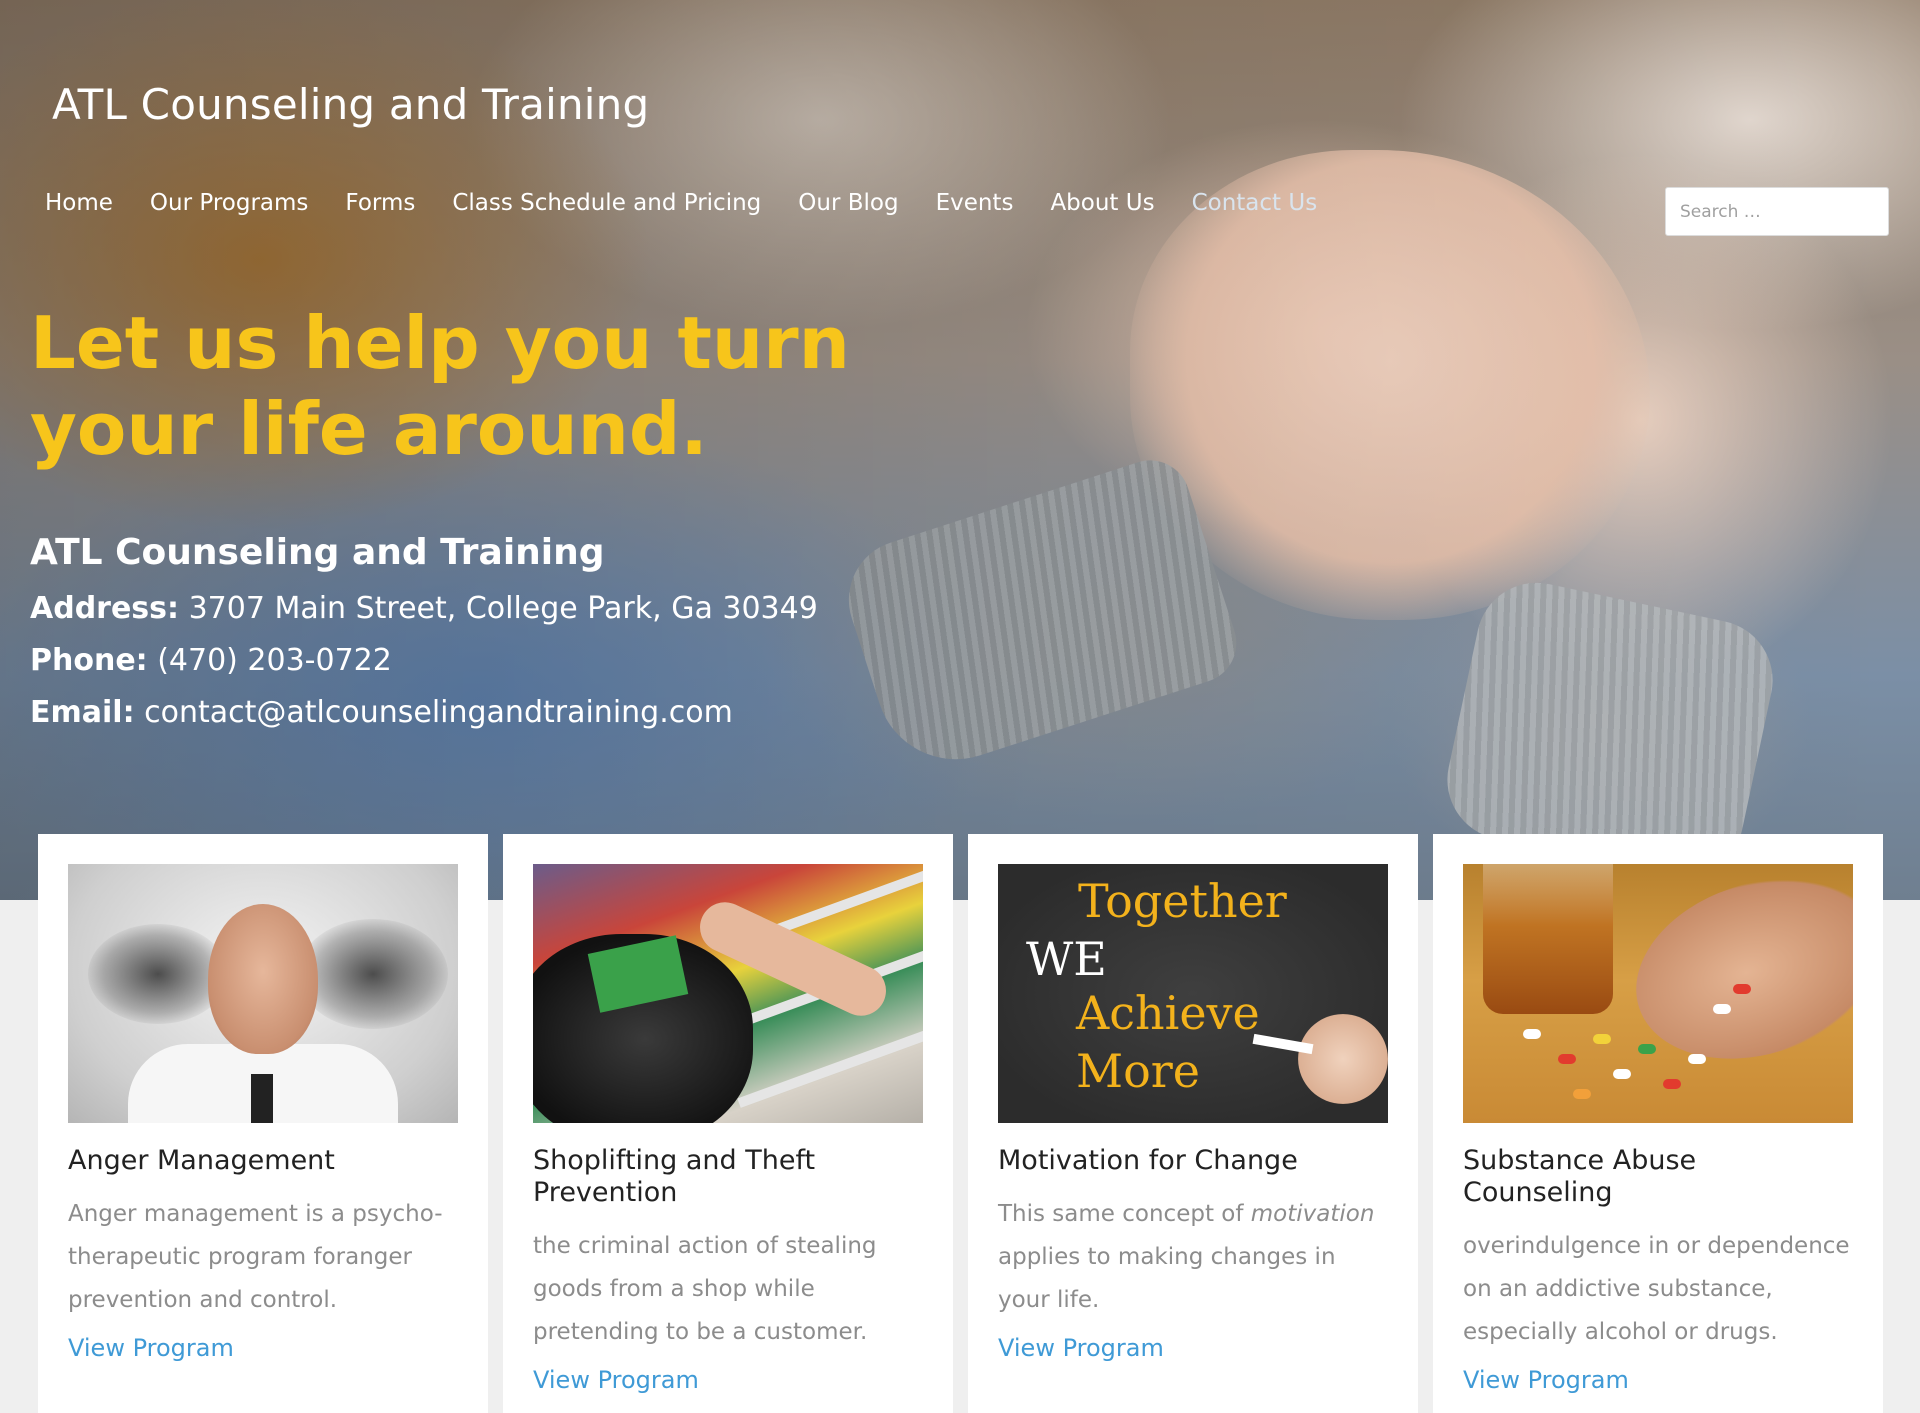  What do you see at coordinates (424, 660) in the screenshot?
I see `phone-line: Phone: (470) 203-0722` at bounding box center [424, 660].